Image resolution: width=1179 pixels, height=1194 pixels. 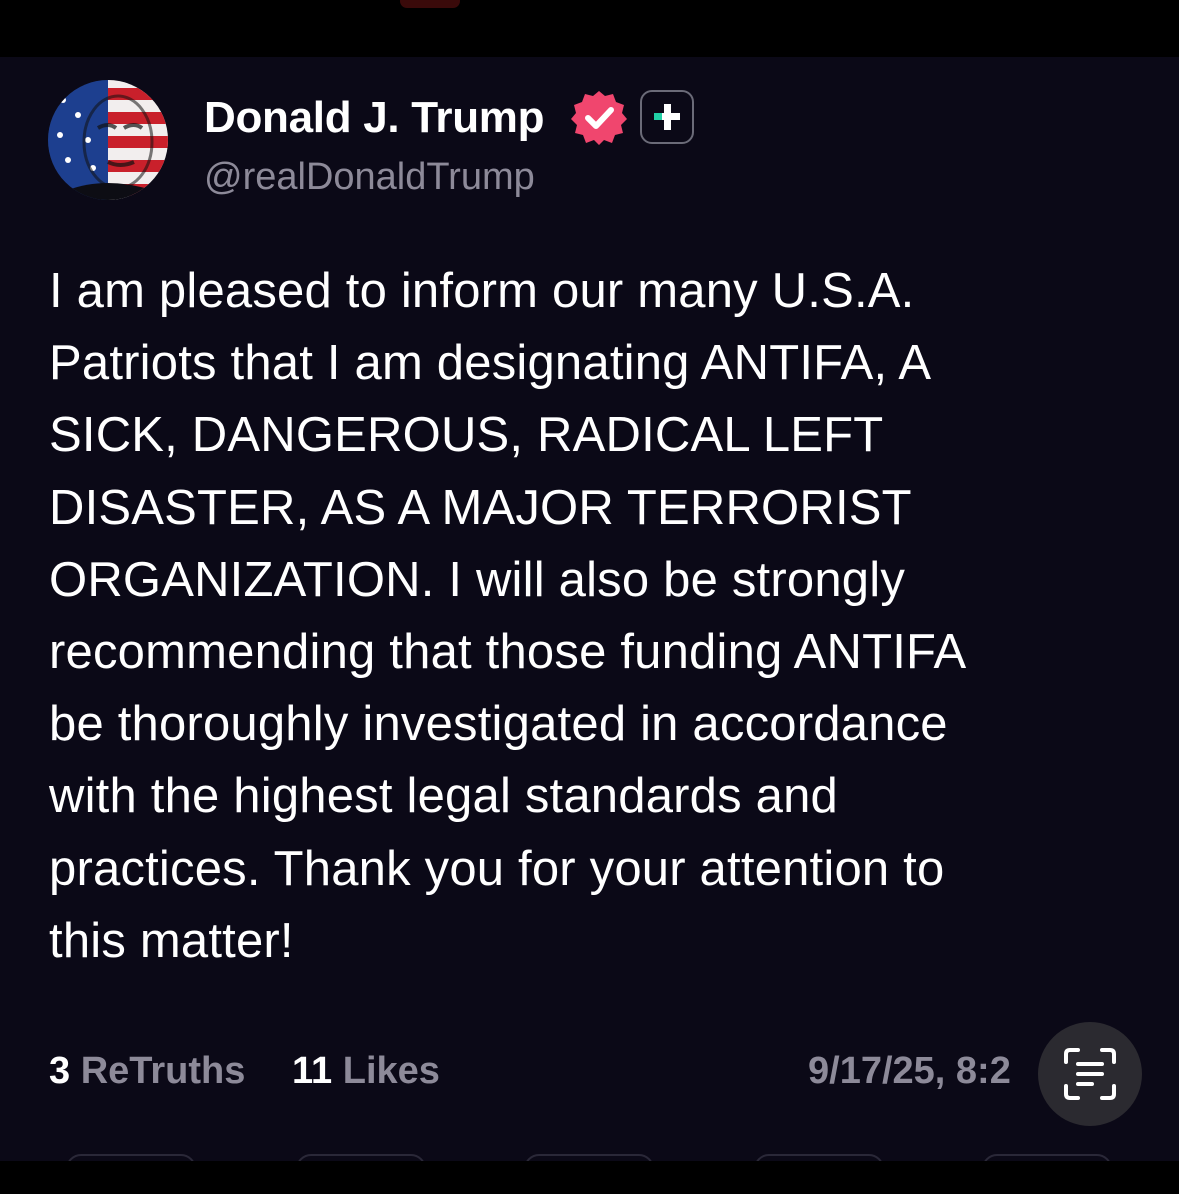 I want to click on reply-button, so click(x=131, y=1157).